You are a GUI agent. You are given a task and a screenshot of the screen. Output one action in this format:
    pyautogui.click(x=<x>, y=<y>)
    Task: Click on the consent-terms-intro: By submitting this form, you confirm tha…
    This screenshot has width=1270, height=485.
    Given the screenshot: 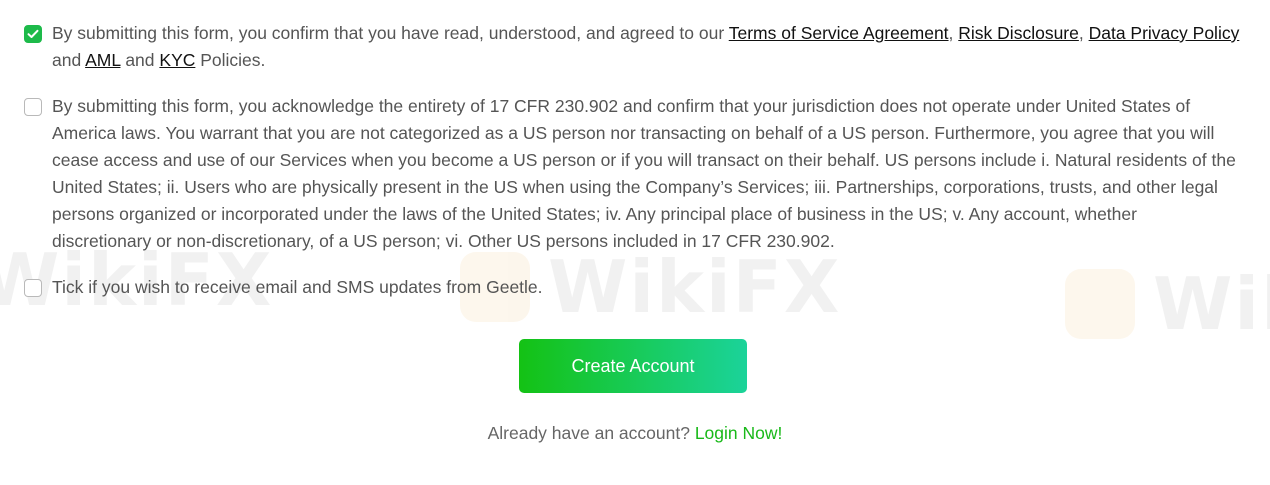 What is the action you would take?
    pyautogui.click(x=390, y=33)
    